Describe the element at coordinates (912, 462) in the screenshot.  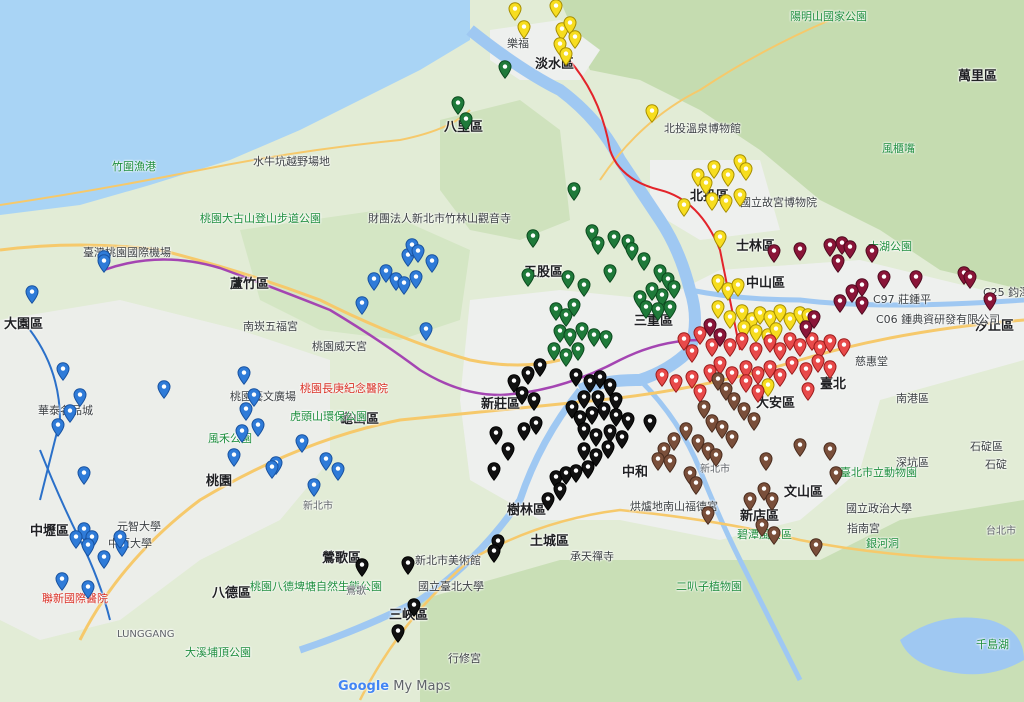
I see `place-label: 深坑區` at that location.